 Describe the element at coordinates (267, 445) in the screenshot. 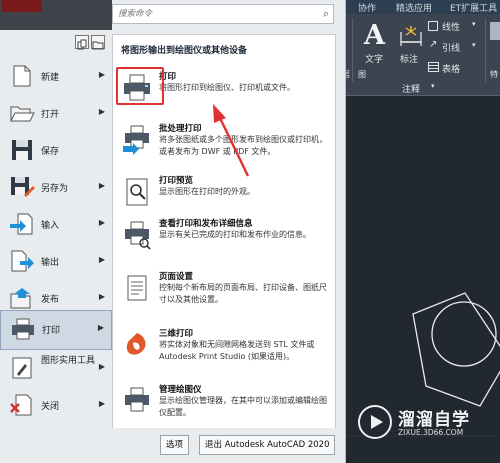

I see `exit-button: 退出 Autodesk AutoCAD 2020` at that location.